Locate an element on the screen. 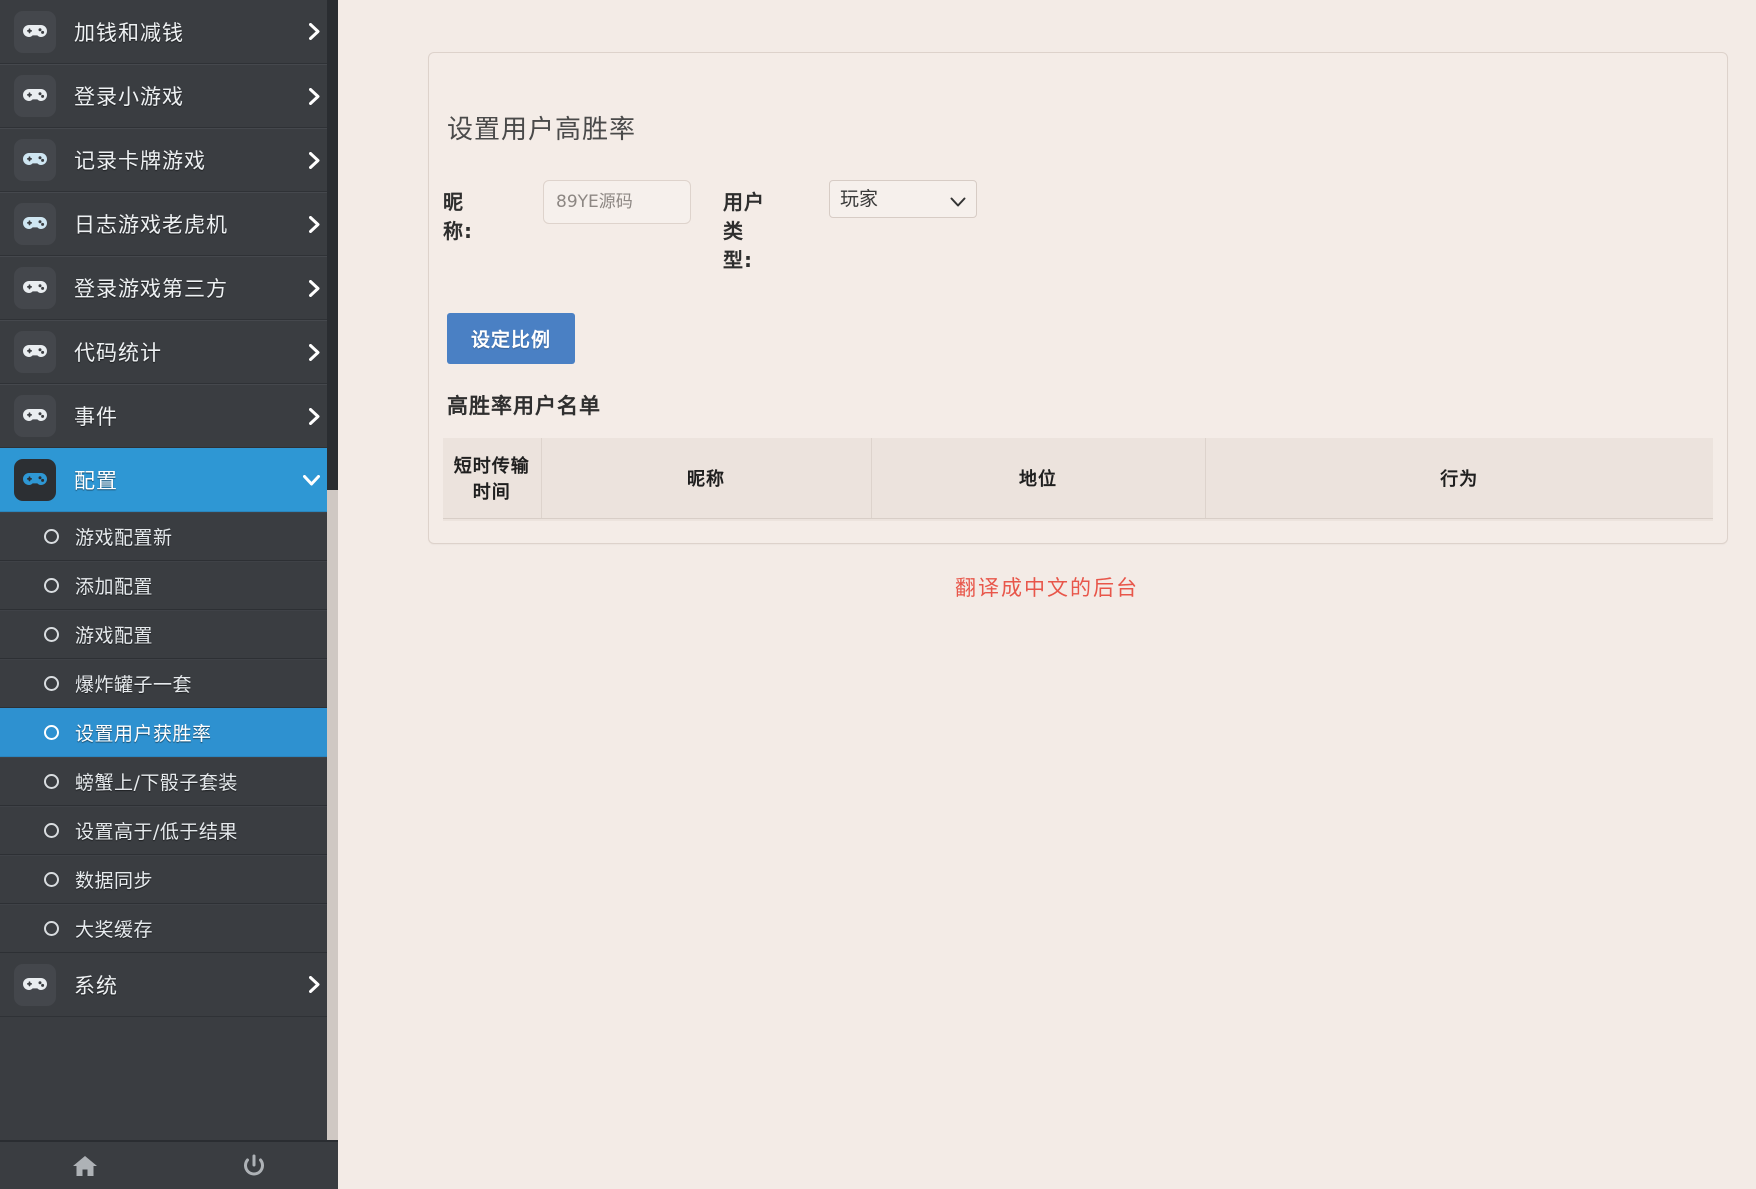 This screenshot has width=1756, height=1189. sidebar-subitem-label: 大奖缓存 is located at coordinates (114, 930).